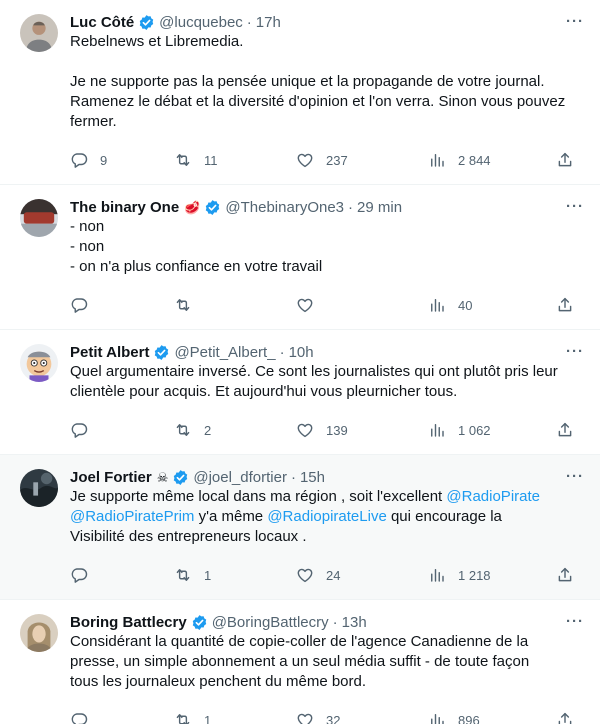 This screenshot has height=724, width=600. Describe the element at coordinates (362, 305) in the screenshot. I see `like-button` at that location.